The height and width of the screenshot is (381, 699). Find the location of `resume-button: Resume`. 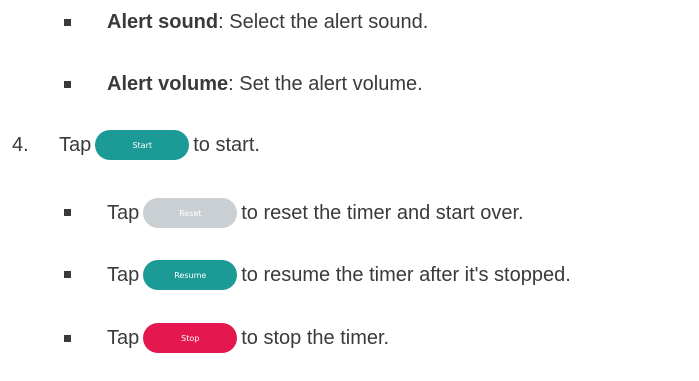

resume-button: Resume is located at coordinates (190, 275).